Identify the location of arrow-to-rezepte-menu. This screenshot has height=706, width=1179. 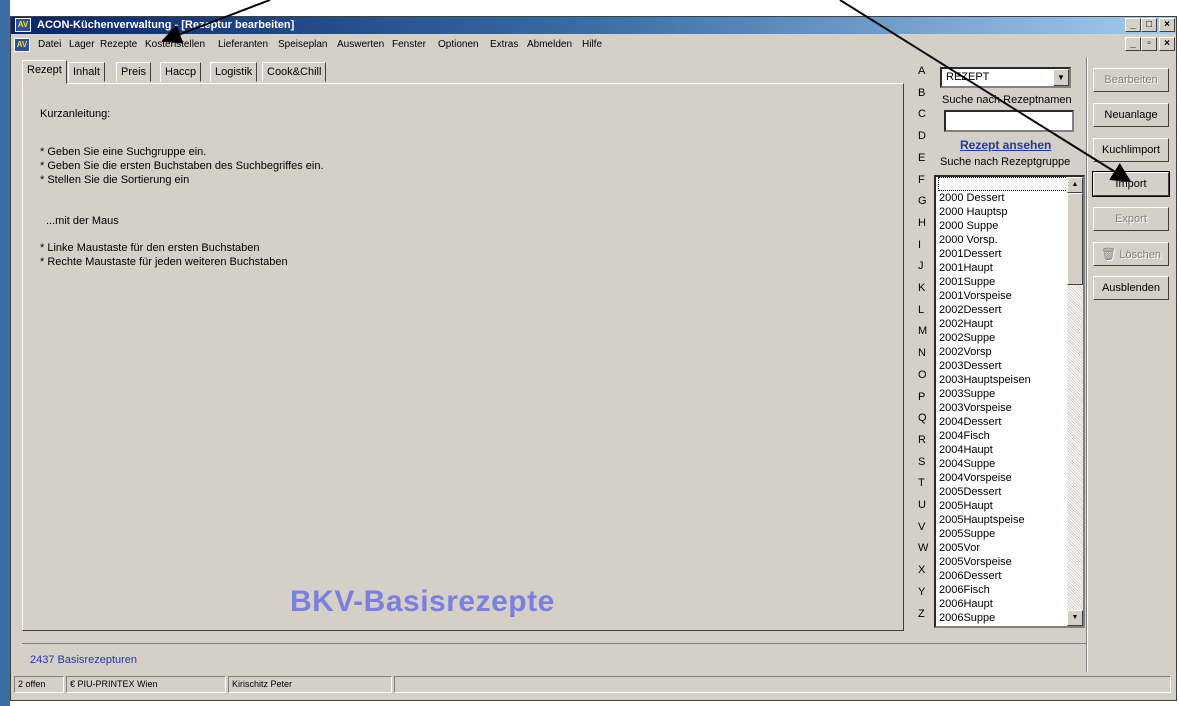
(216, 22).